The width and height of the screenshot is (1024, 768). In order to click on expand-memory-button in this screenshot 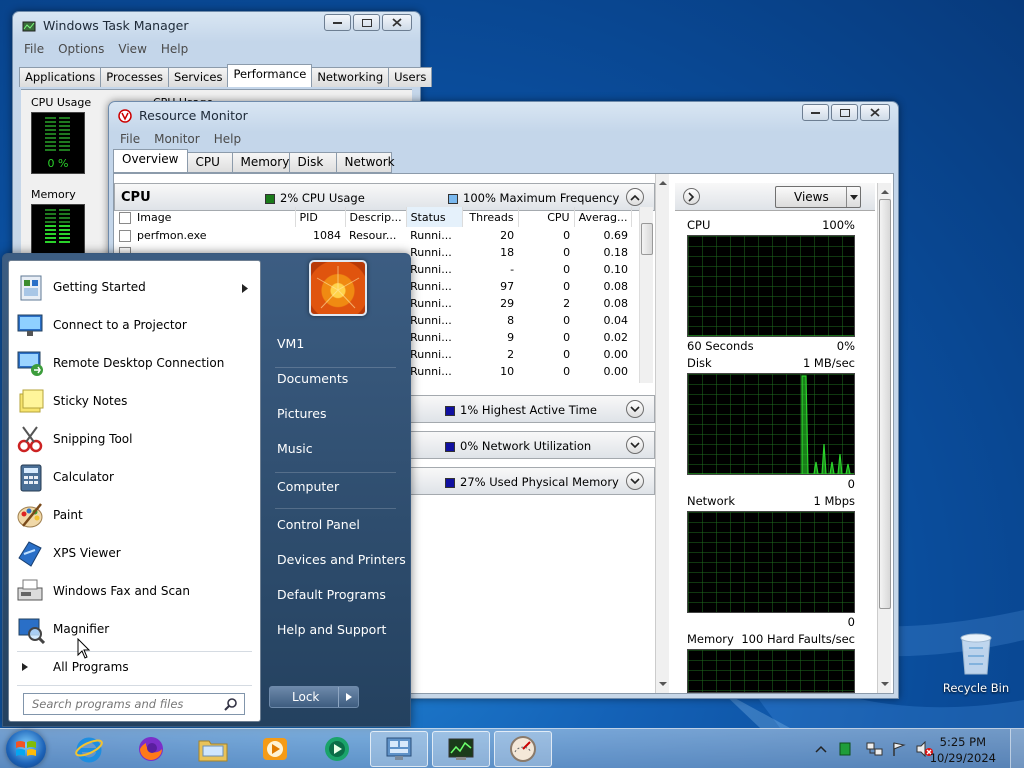, I will do `click(635, 481)`.